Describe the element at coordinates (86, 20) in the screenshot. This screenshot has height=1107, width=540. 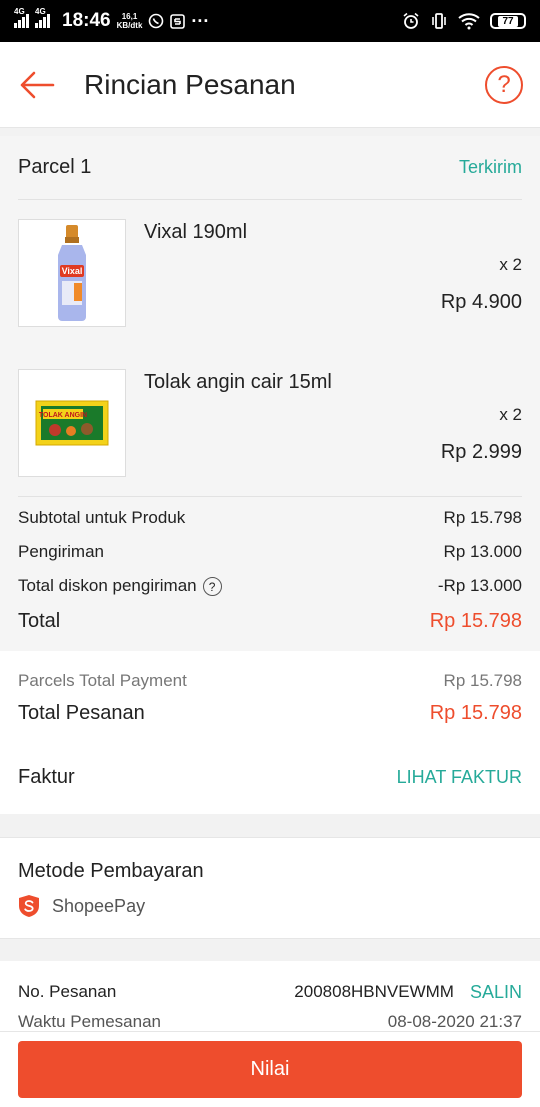
I see `clock: 18:46` at that location.